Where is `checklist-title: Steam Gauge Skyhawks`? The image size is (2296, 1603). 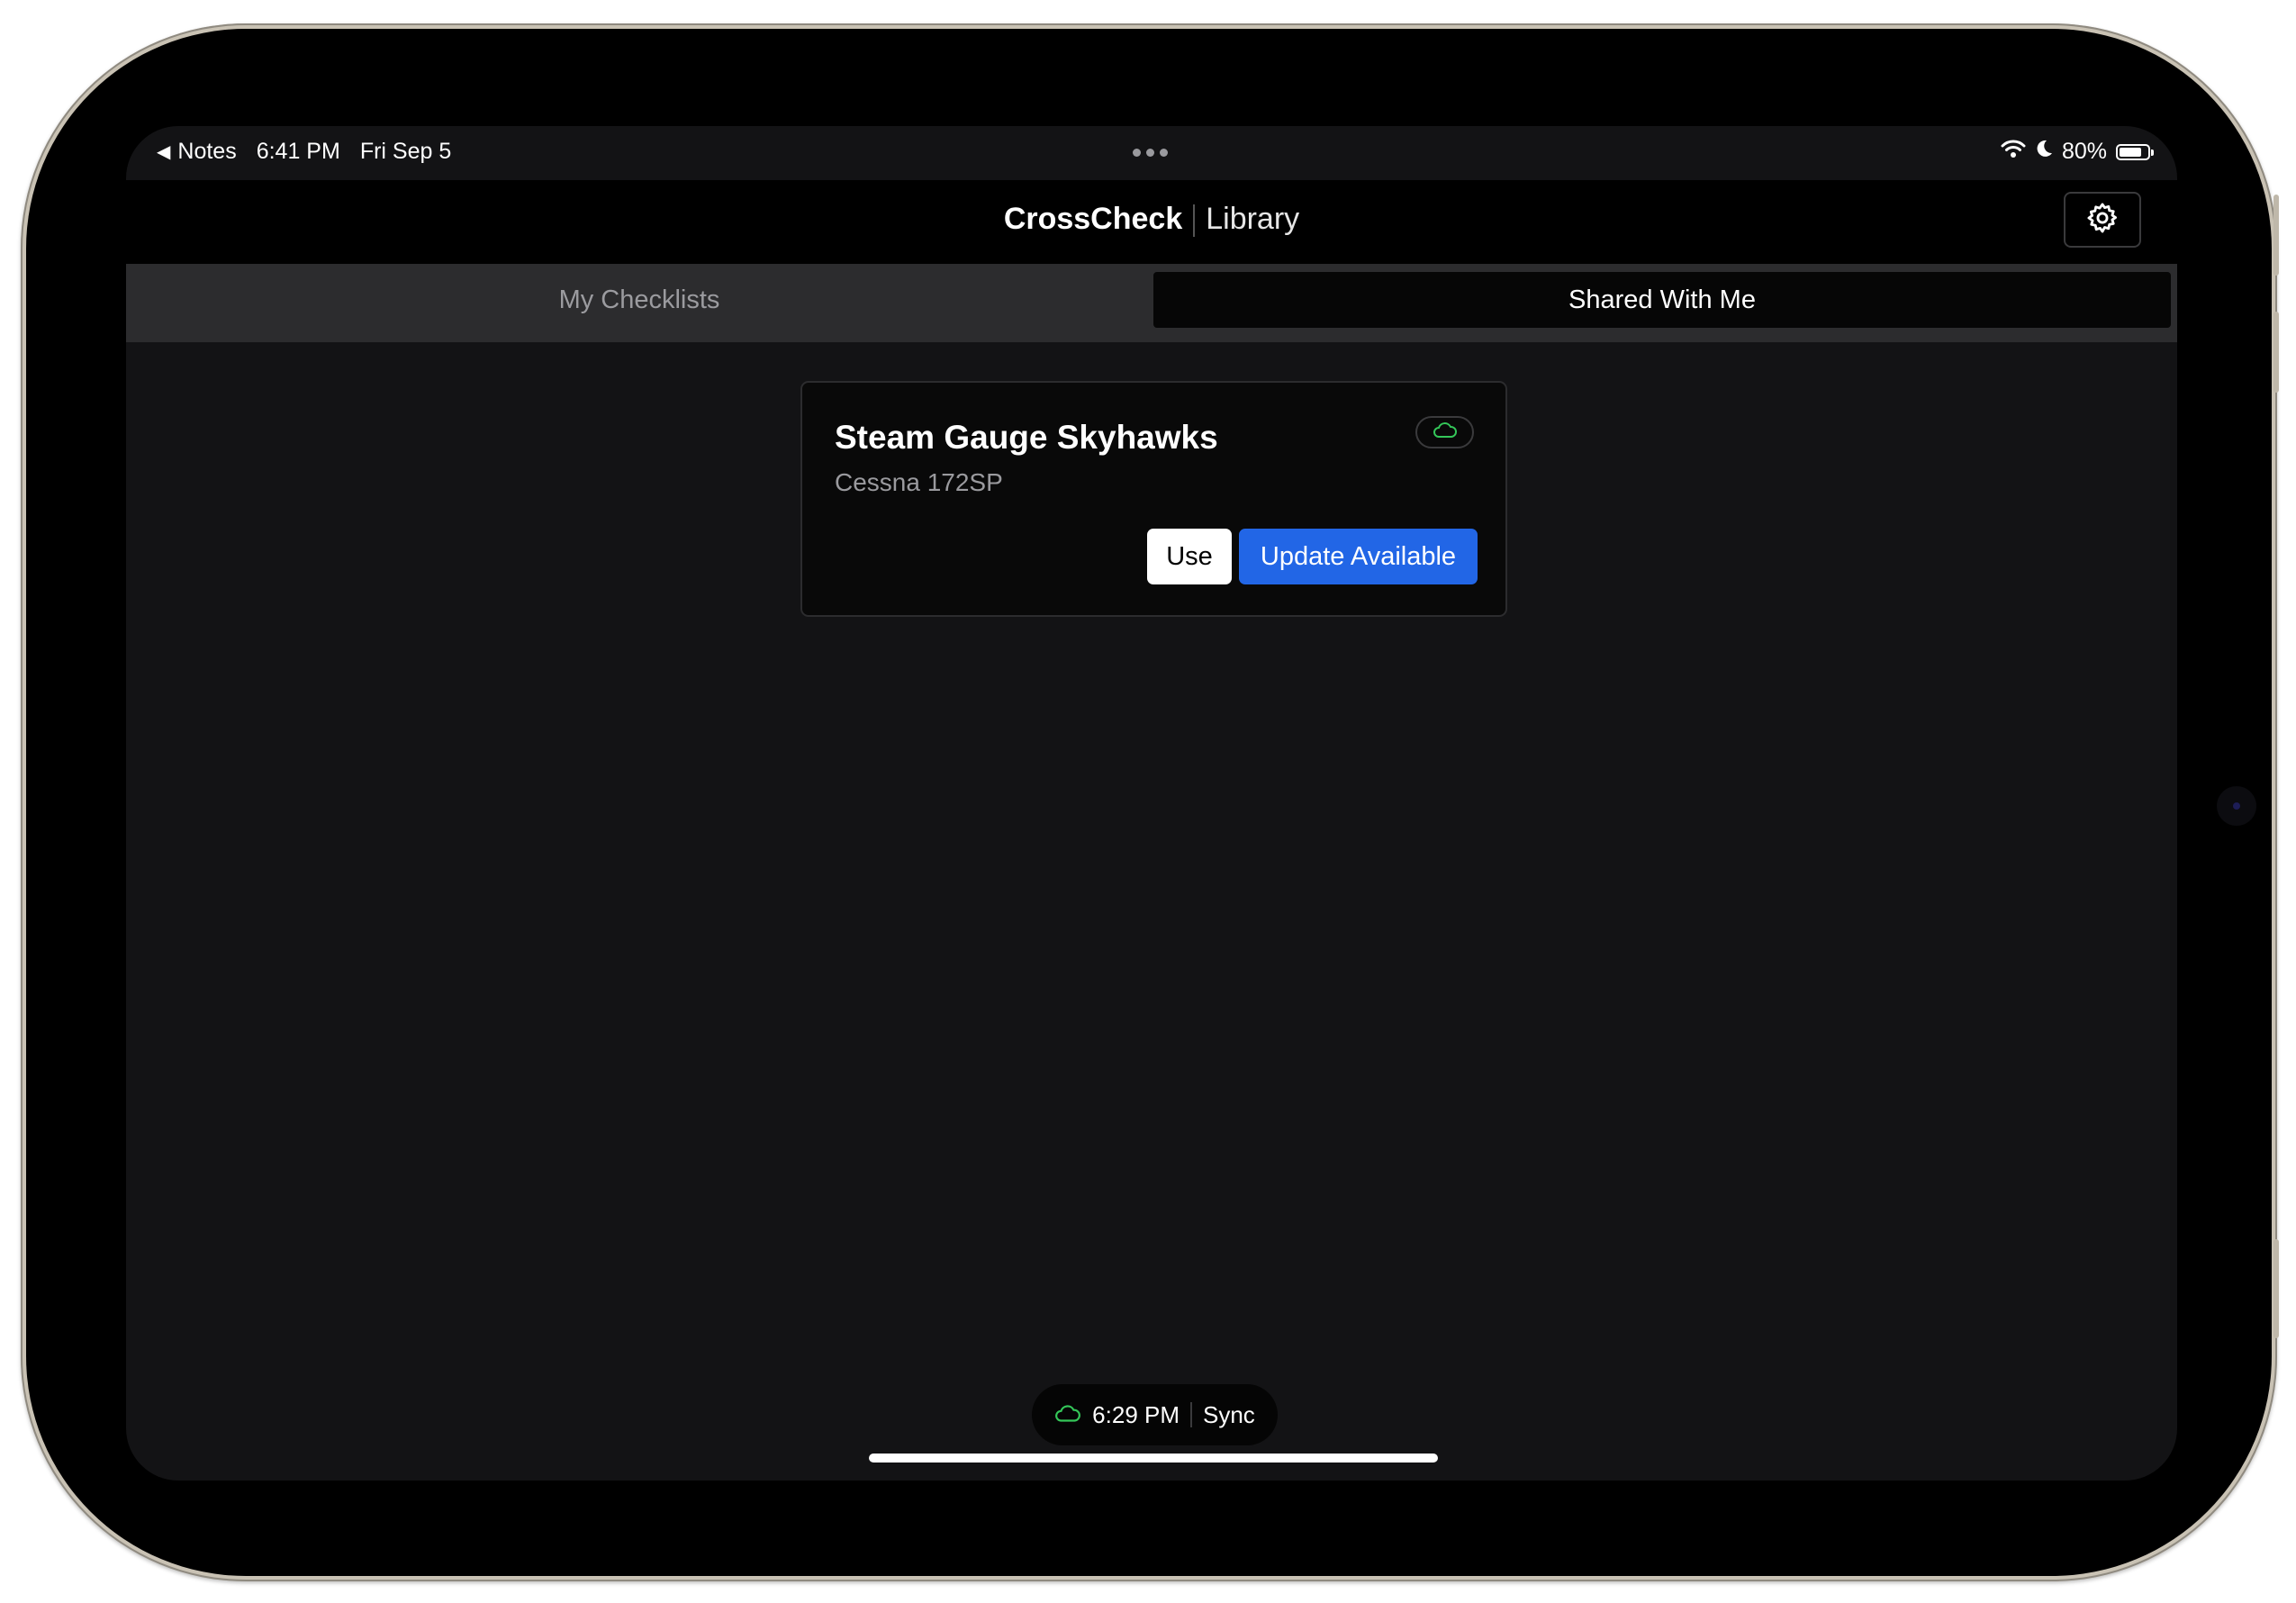 checklist-title: Steam Gauge Skyhawks is located at coordinates (1026, 437).